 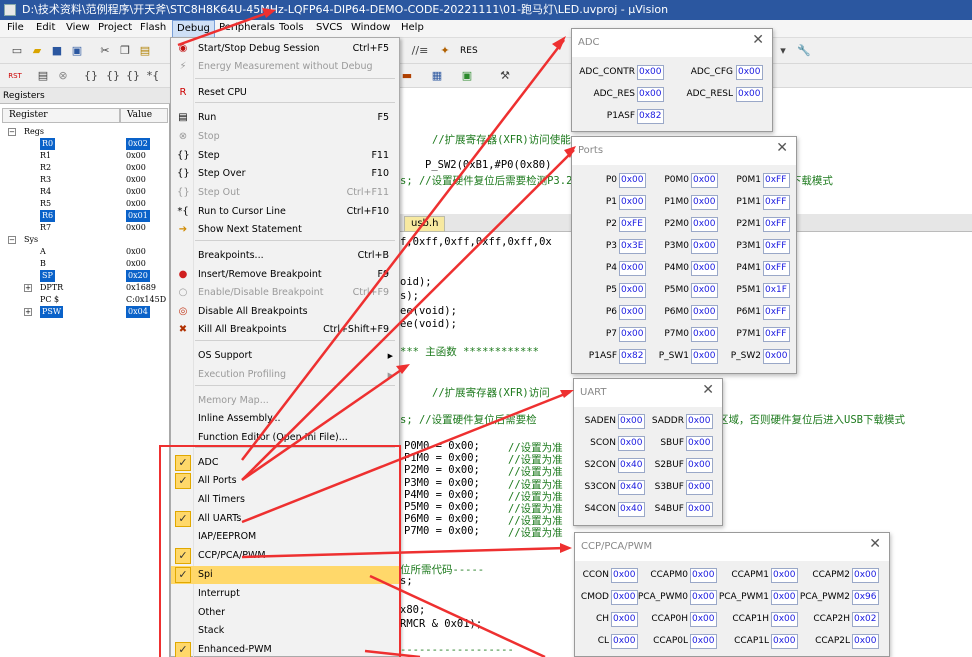 I want to click on menu-item-step-over: {} Step Over F10, so click(x=285, y=174).